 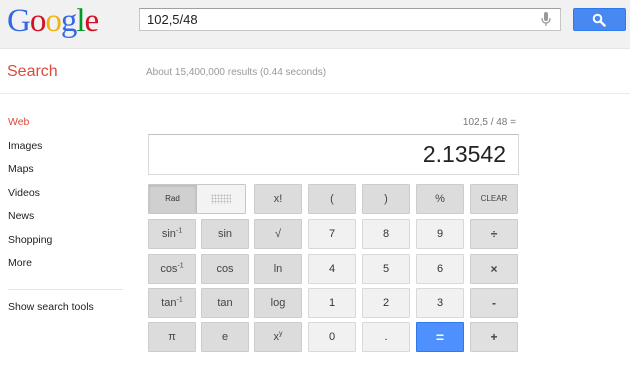 I want to click on multiply-button: ×, so click(x=494, y=269).